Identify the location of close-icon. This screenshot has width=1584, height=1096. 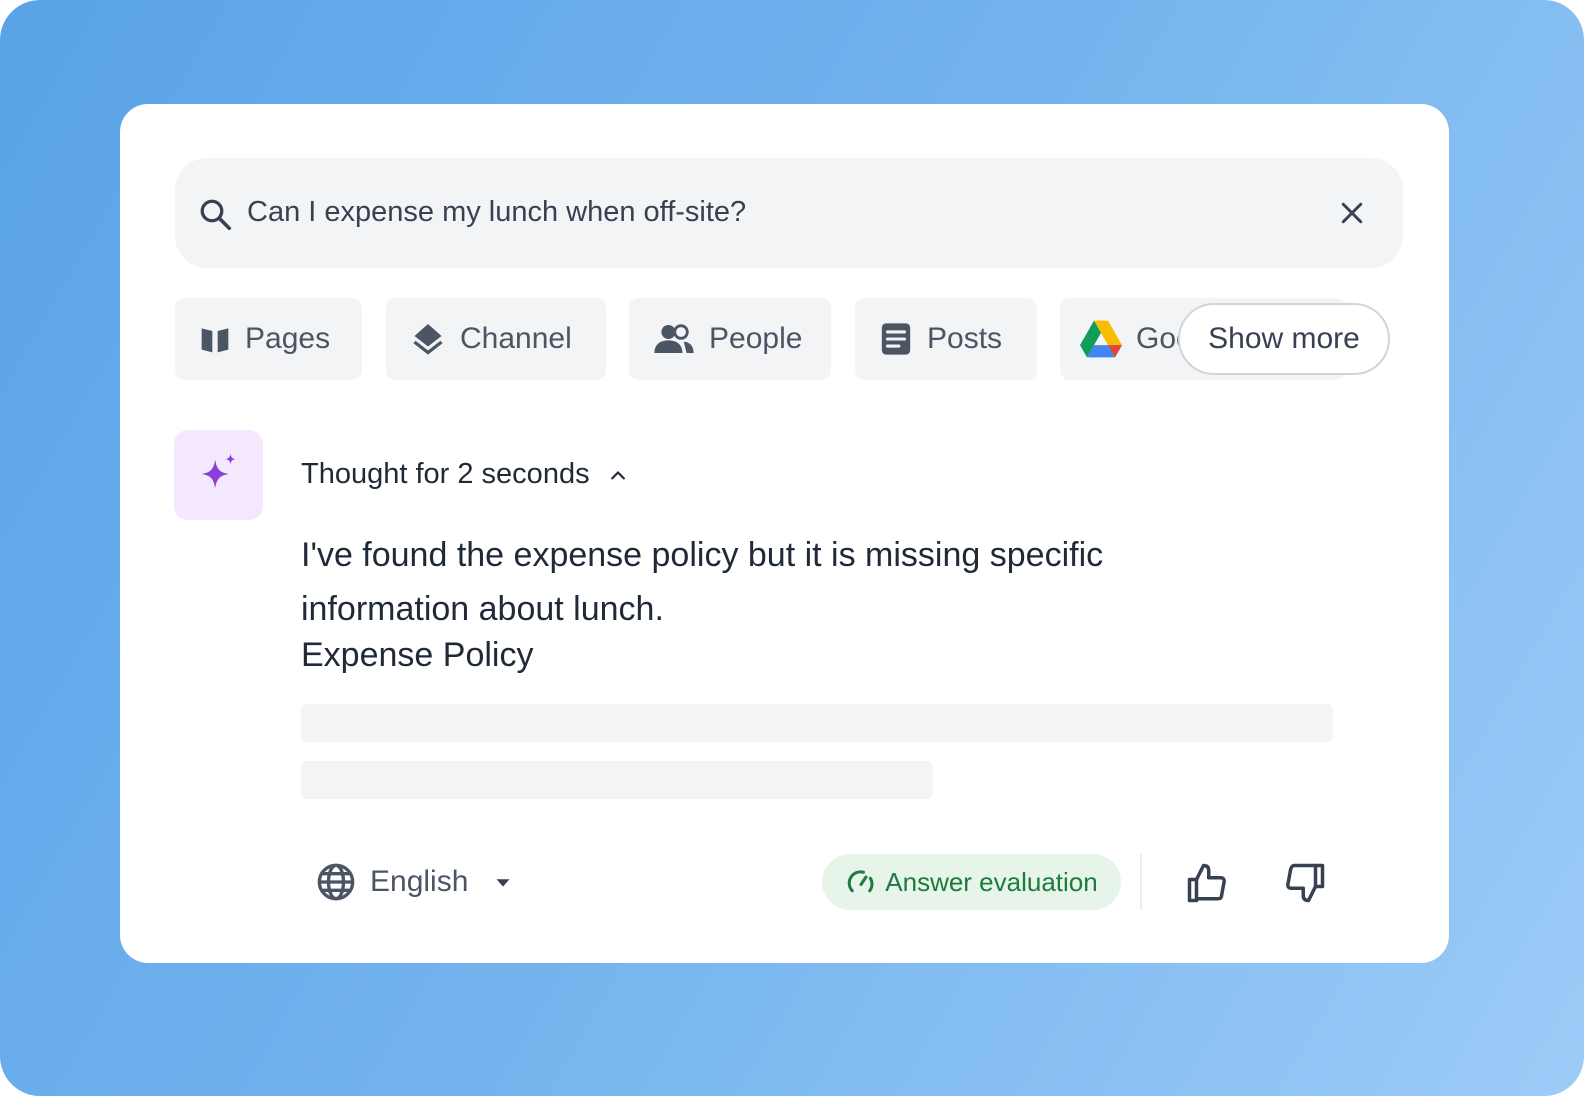
(1352, 213).